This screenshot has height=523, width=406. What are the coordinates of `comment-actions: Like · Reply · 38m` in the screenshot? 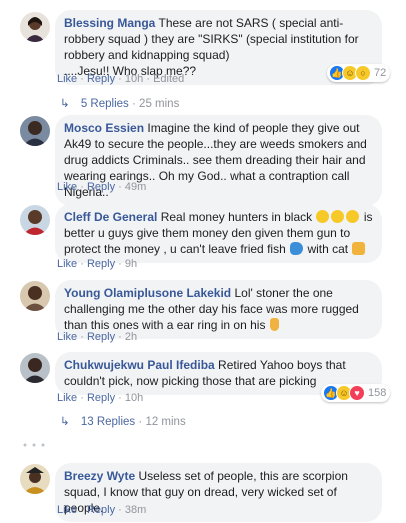 It's located at (102, 510).